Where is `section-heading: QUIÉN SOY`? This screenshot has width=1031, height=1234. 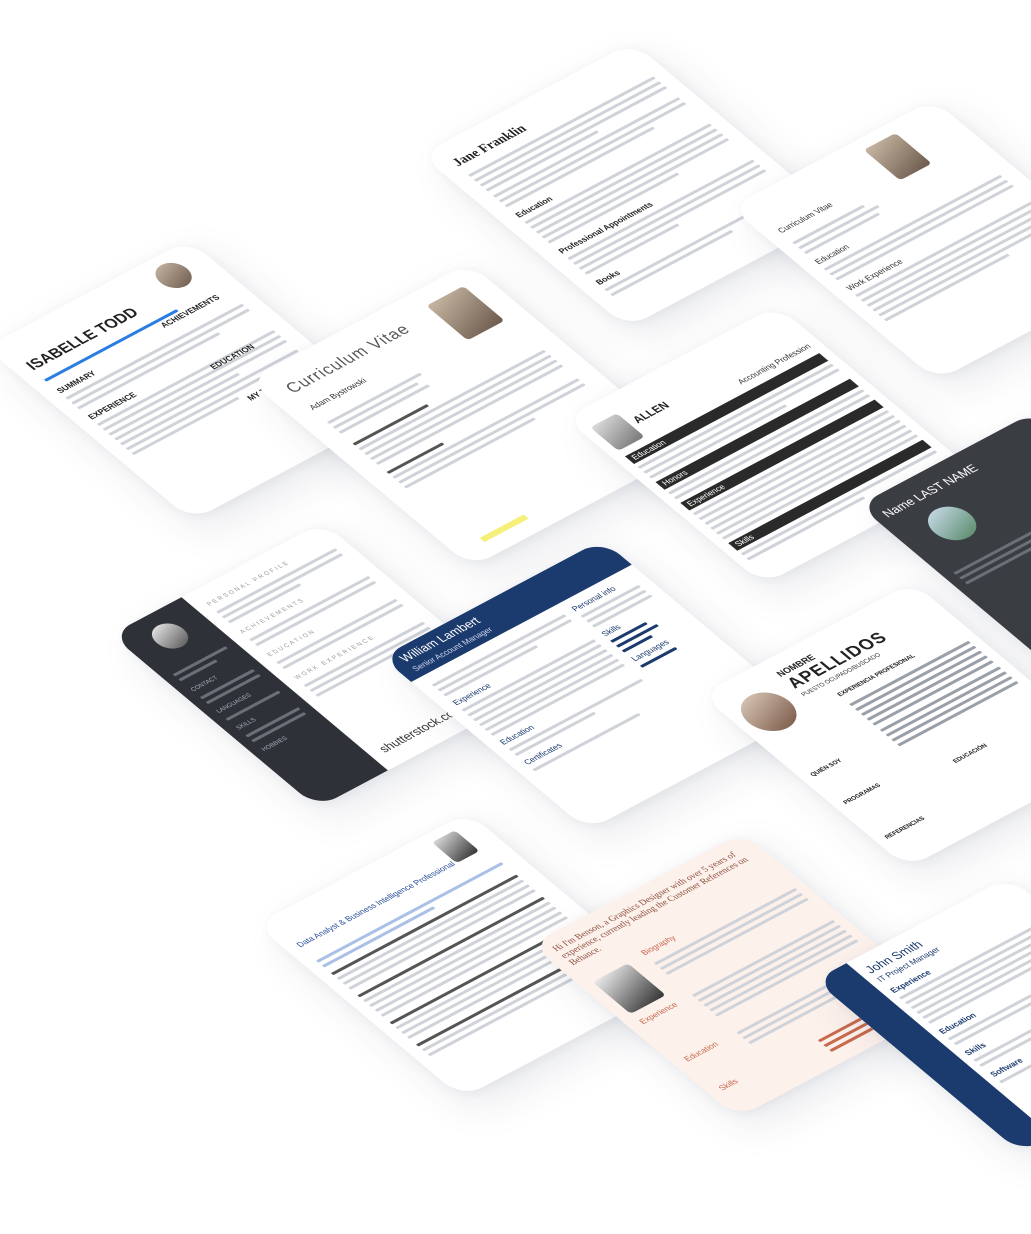 section-heading: QUIÉN SOY is located at coordinates (826, 768).